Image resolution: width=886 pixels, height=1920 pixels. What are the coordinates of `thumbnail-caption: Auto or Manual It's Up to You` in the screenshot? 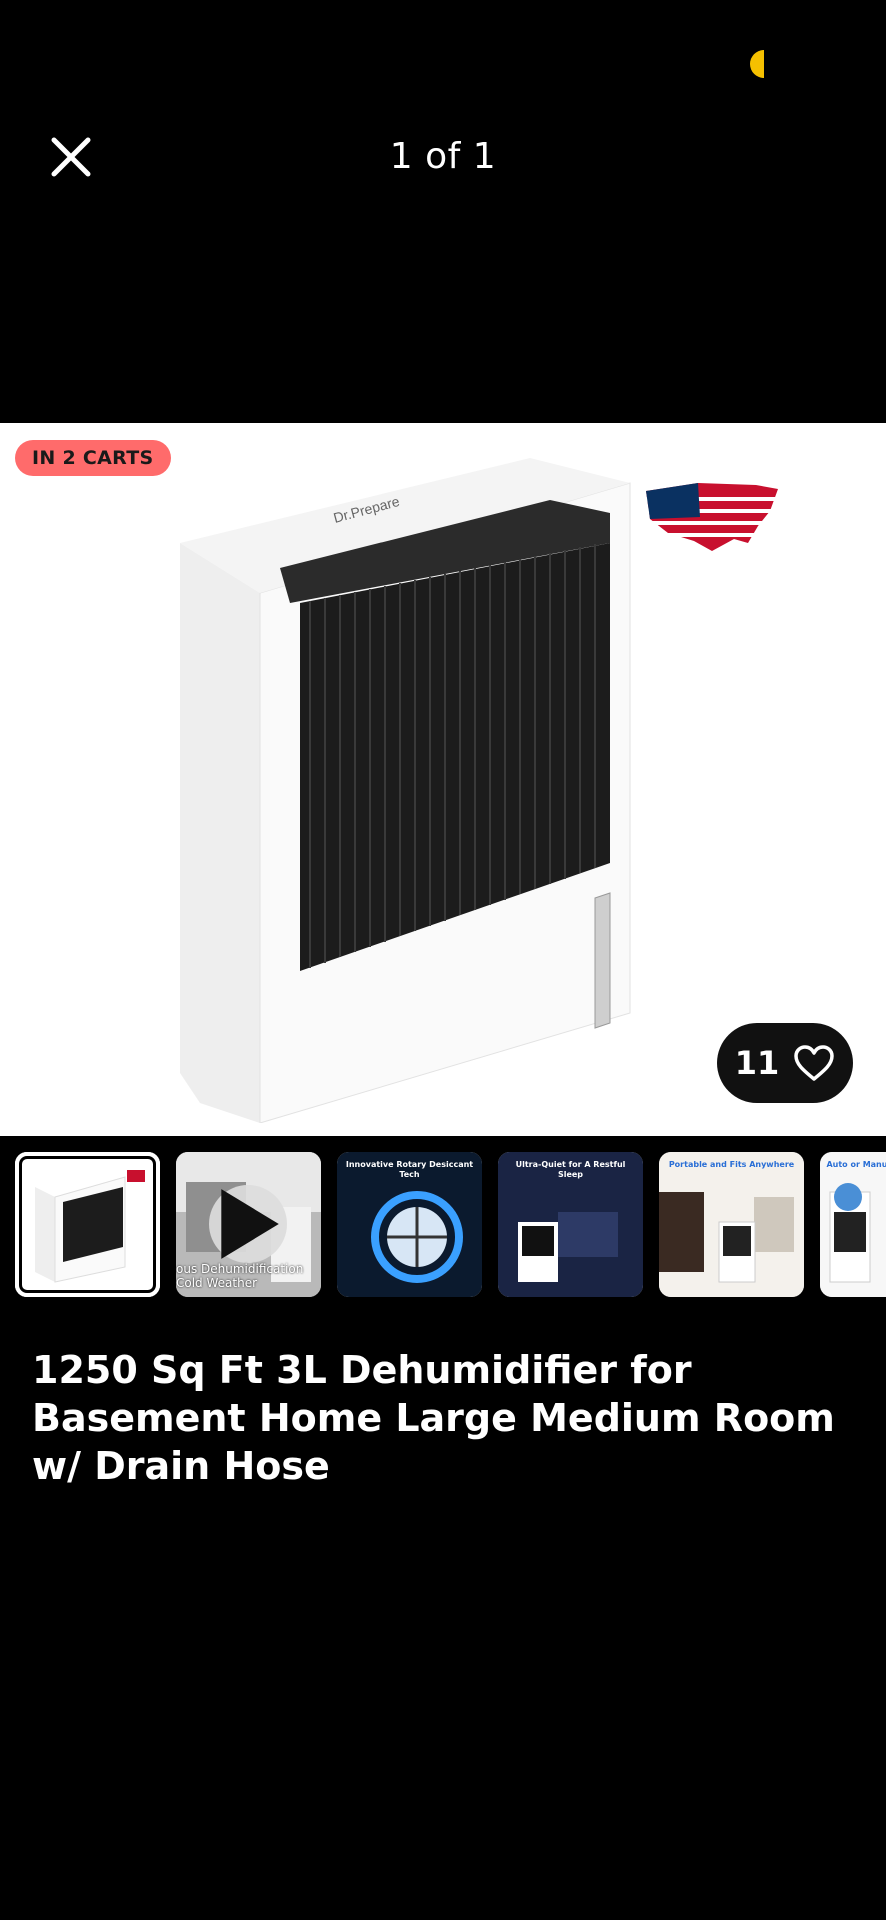 It's located at (856, 1164).